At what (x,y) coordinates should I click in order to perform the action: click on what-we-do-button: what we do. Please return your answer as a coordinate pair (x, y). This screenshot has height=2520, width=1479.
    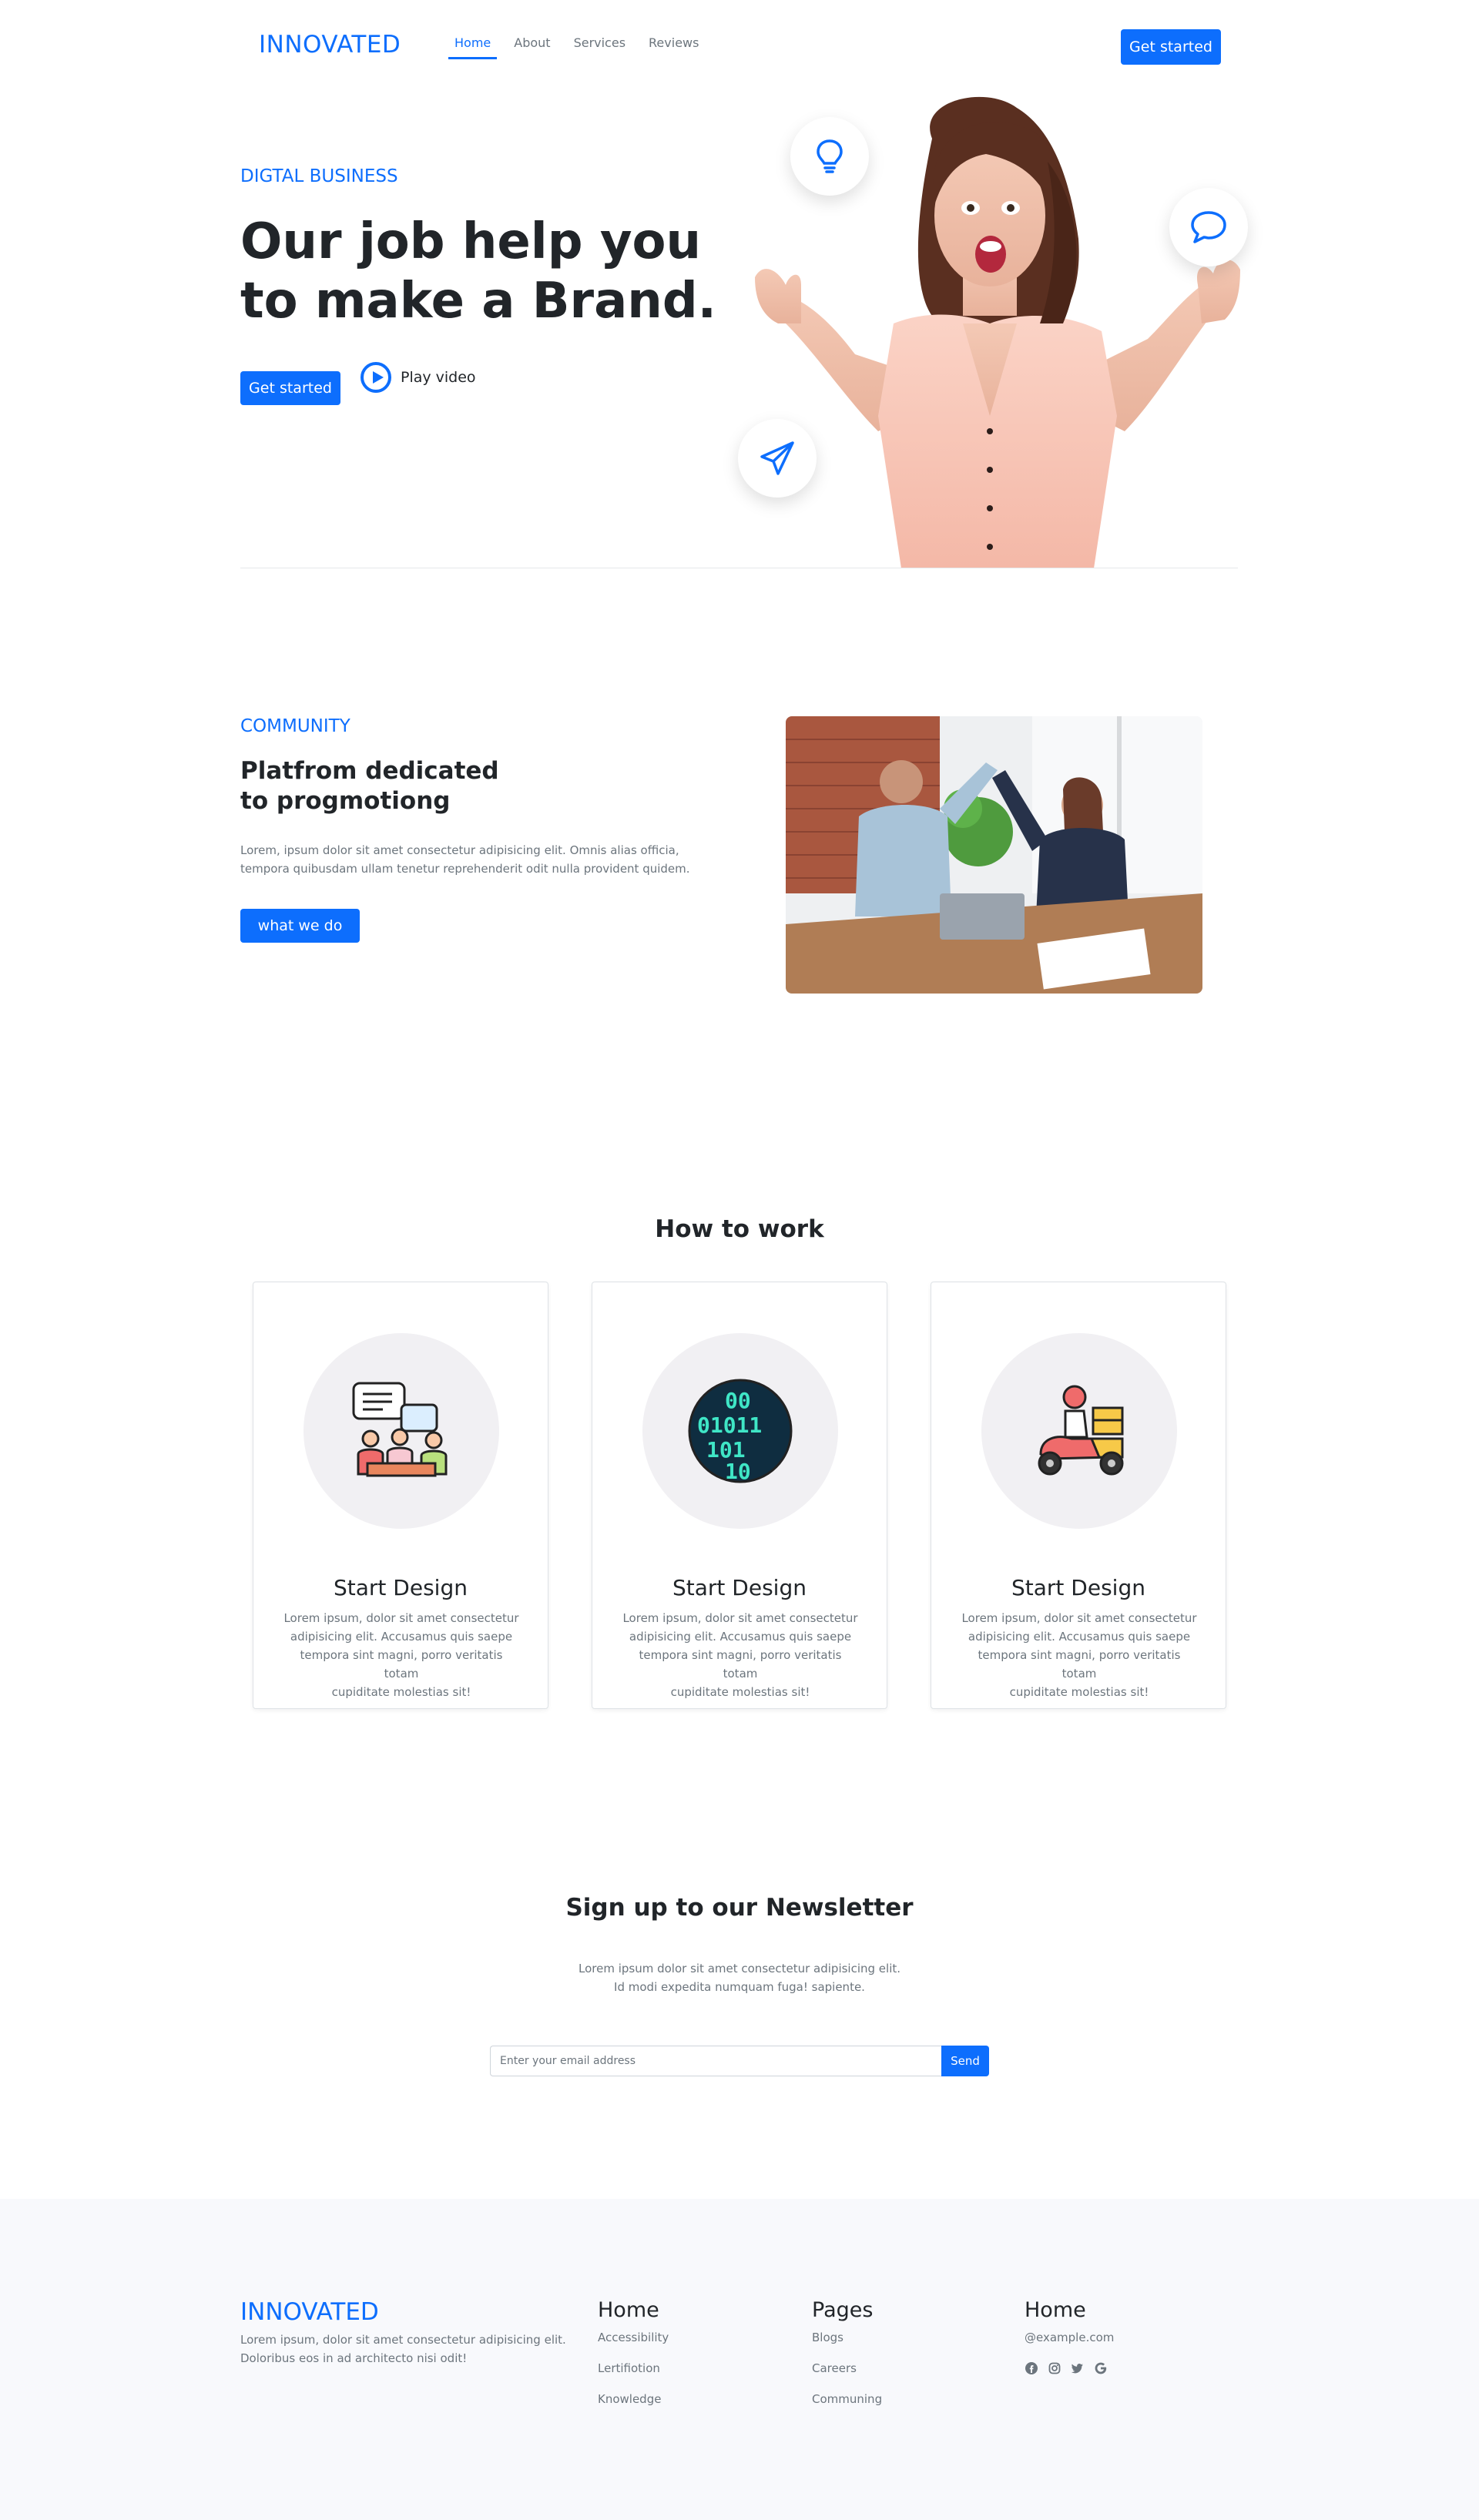
    Looking at the image, I should click on (300, 926).